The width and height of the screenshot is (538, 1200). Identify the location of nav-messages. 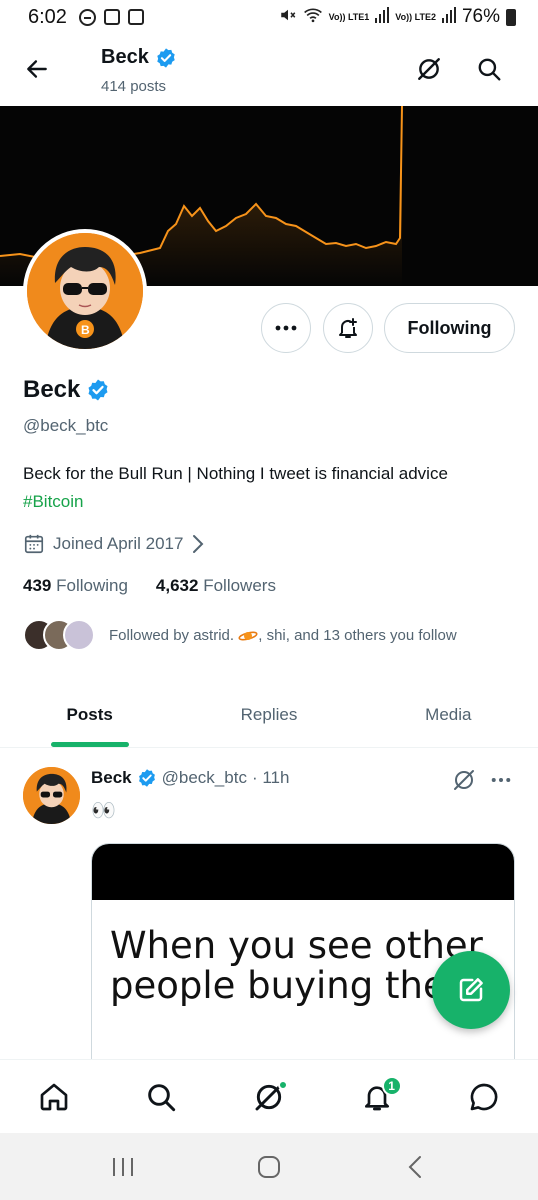
(484, 1097).